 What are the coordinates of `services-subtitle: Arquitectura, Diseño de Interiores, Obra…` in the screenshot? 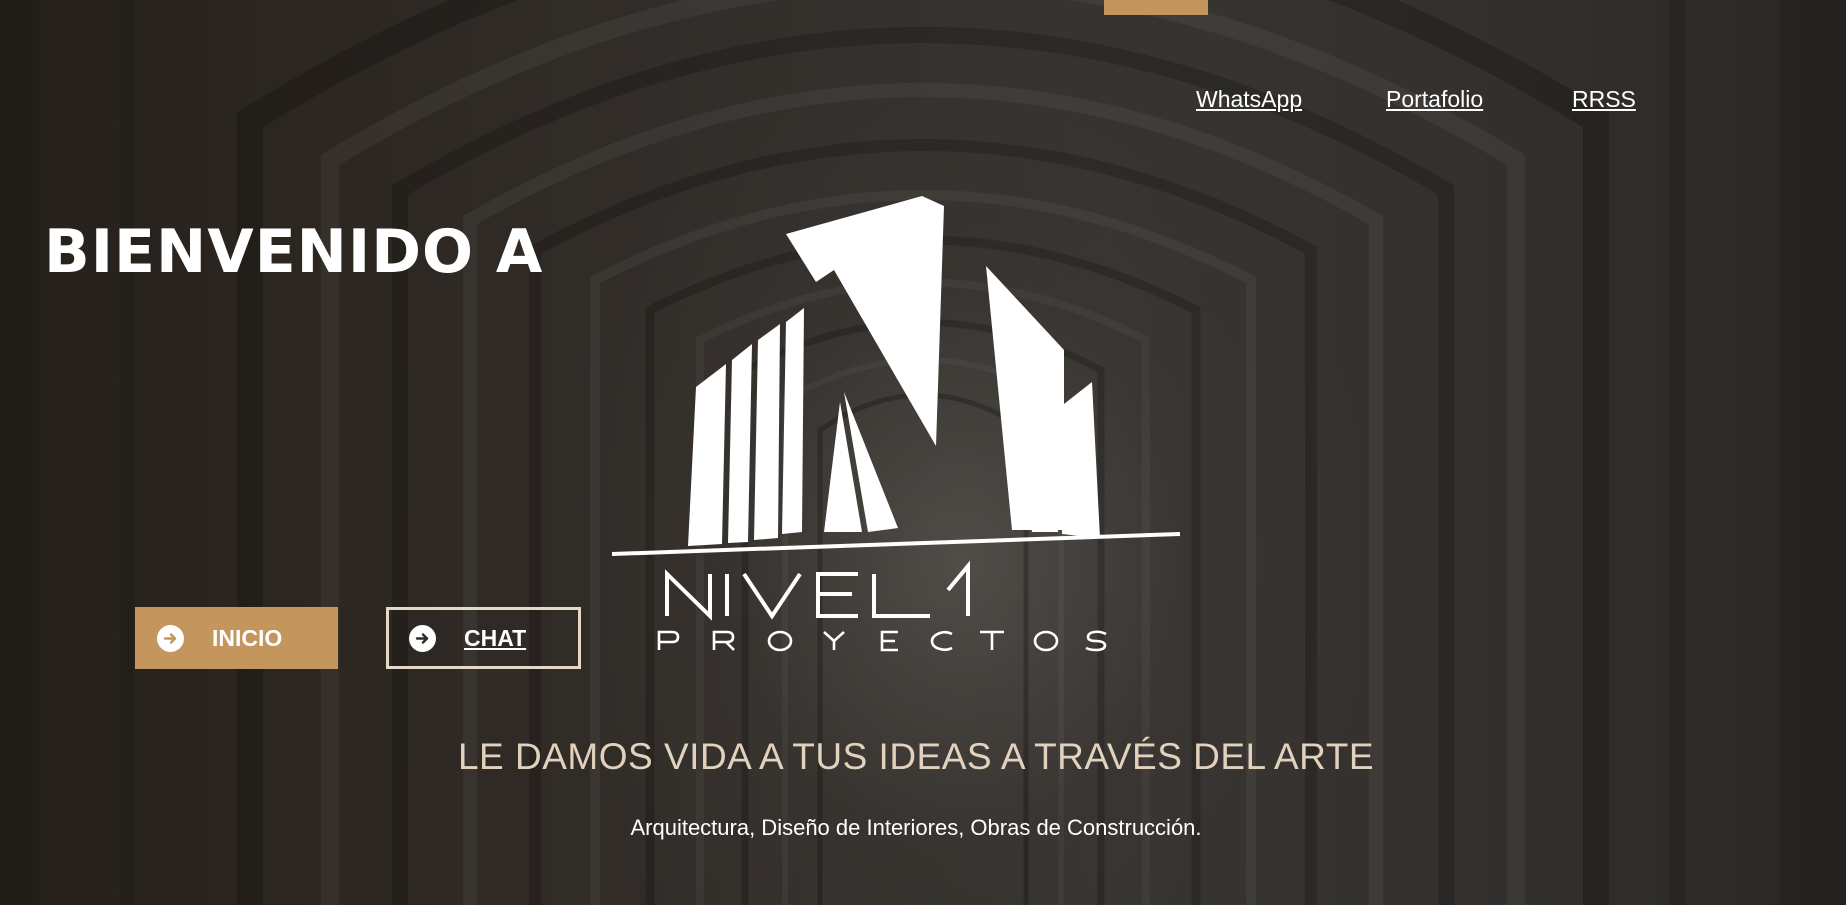 It's located at (916, 827).